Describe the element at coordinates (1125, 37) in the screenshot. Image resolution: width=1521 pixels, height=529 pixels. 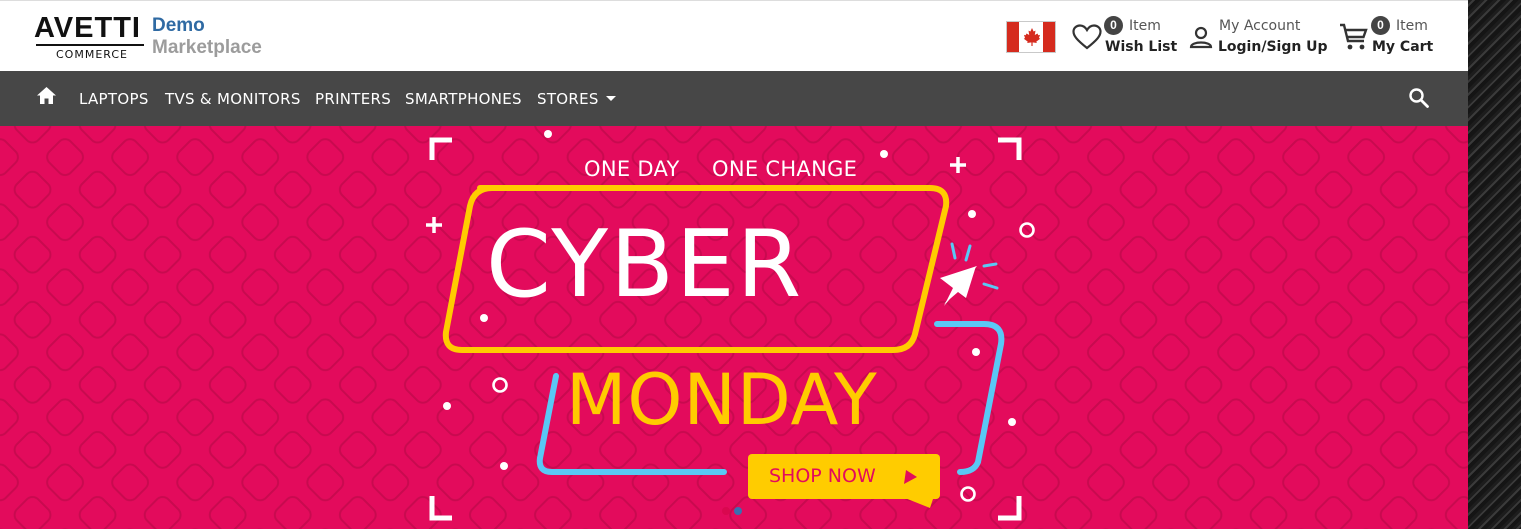
I see `wishlist-link: 0 Item Wish List` at that location.